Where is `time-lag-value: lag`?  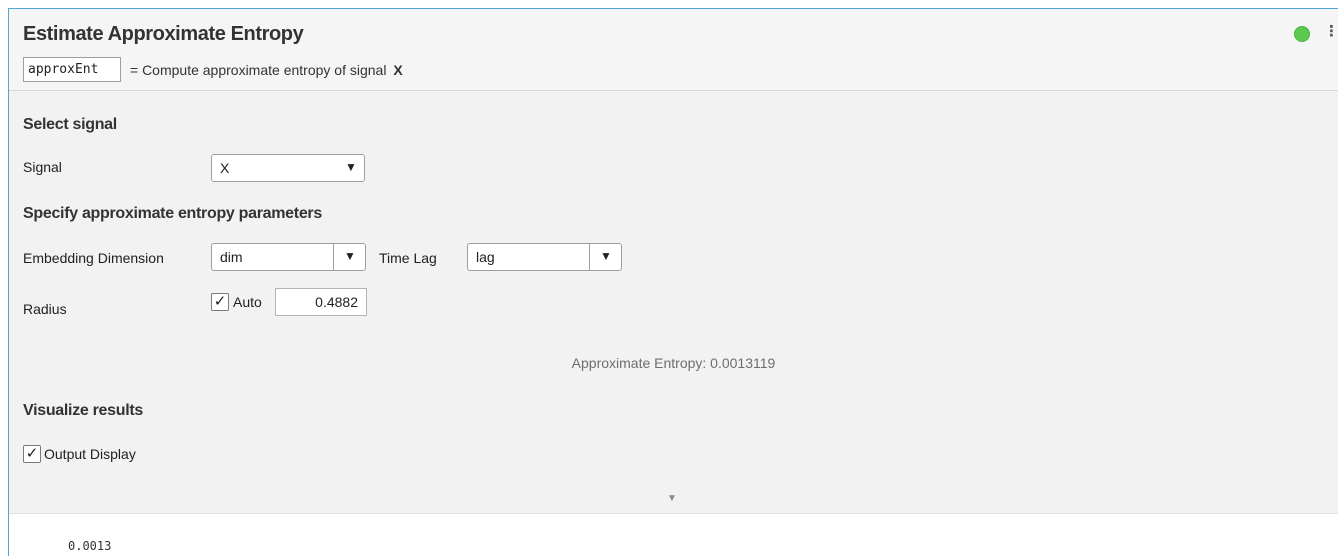 time-lag-value: lag is located at coordinates (485, 257).